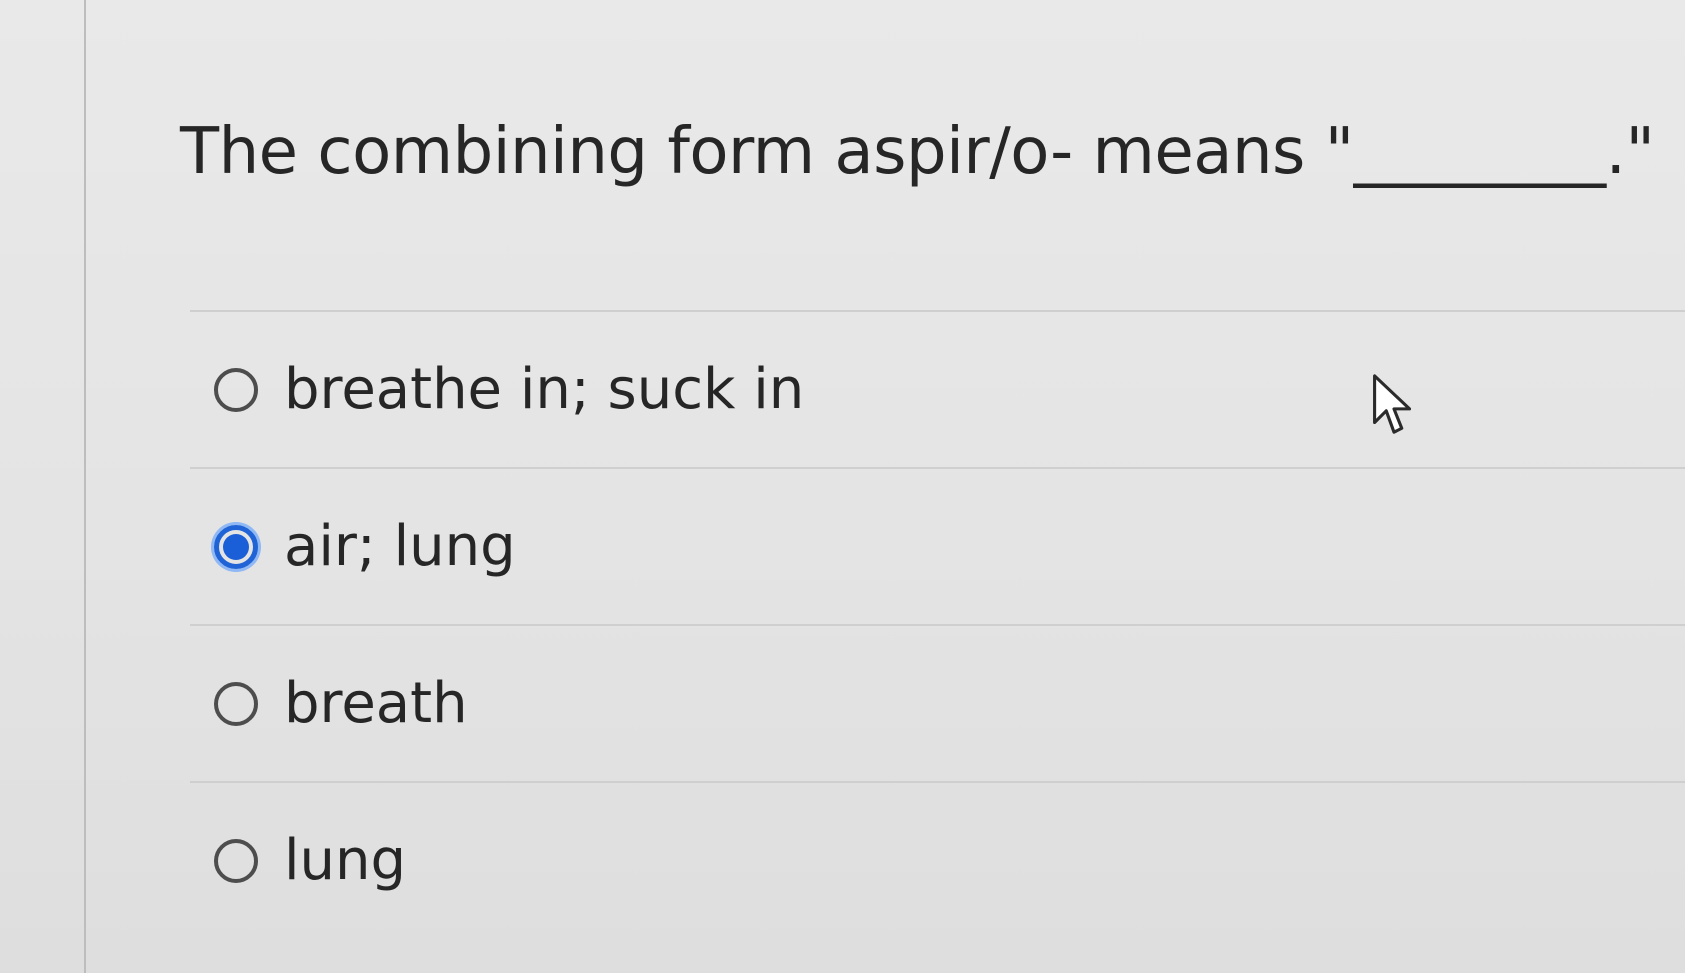  What do you see at coordinates (85, 486) in the screenshot?
I see `page-left-edge` at bounding box center [85, 486].